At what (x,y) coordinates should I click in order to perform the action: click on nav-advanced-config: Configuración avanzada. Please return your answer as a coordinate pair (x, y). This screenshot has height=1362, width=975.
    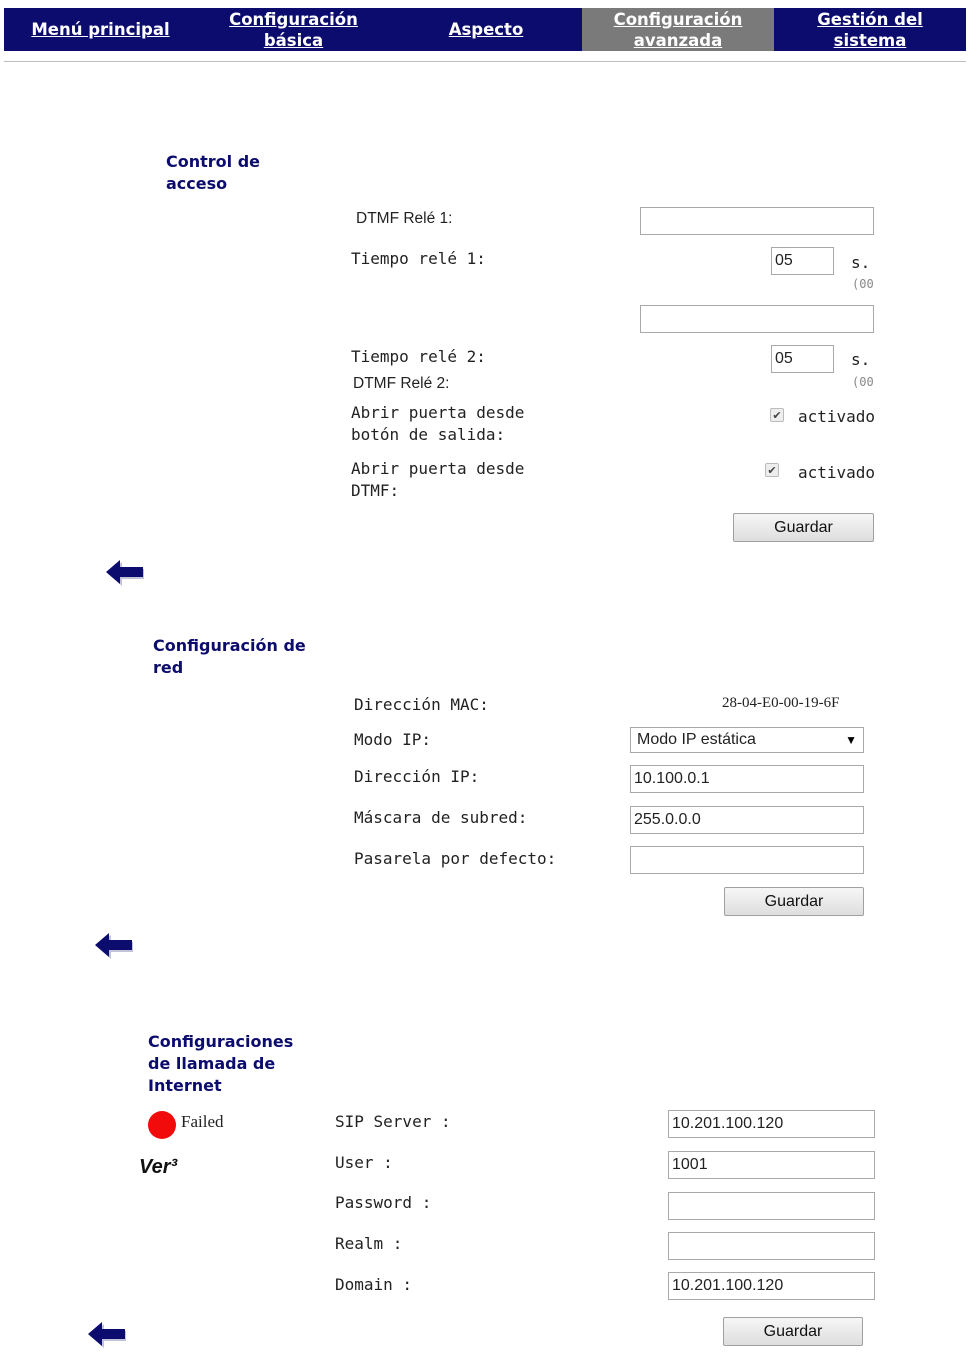
    Looking at the image, I should click on (678, 29).